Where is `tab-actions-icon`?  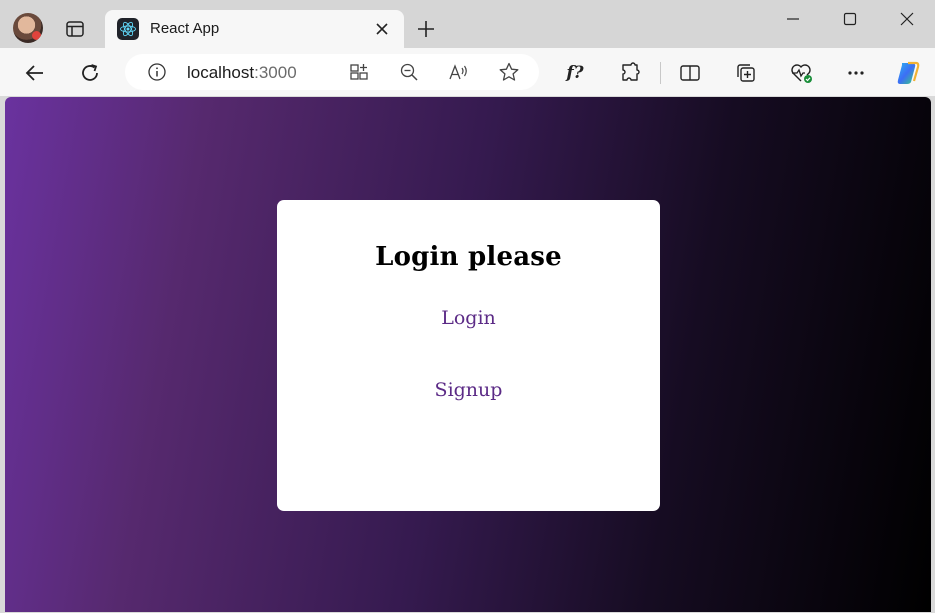 tab-actions-icon is located at coordinates (75, 29).